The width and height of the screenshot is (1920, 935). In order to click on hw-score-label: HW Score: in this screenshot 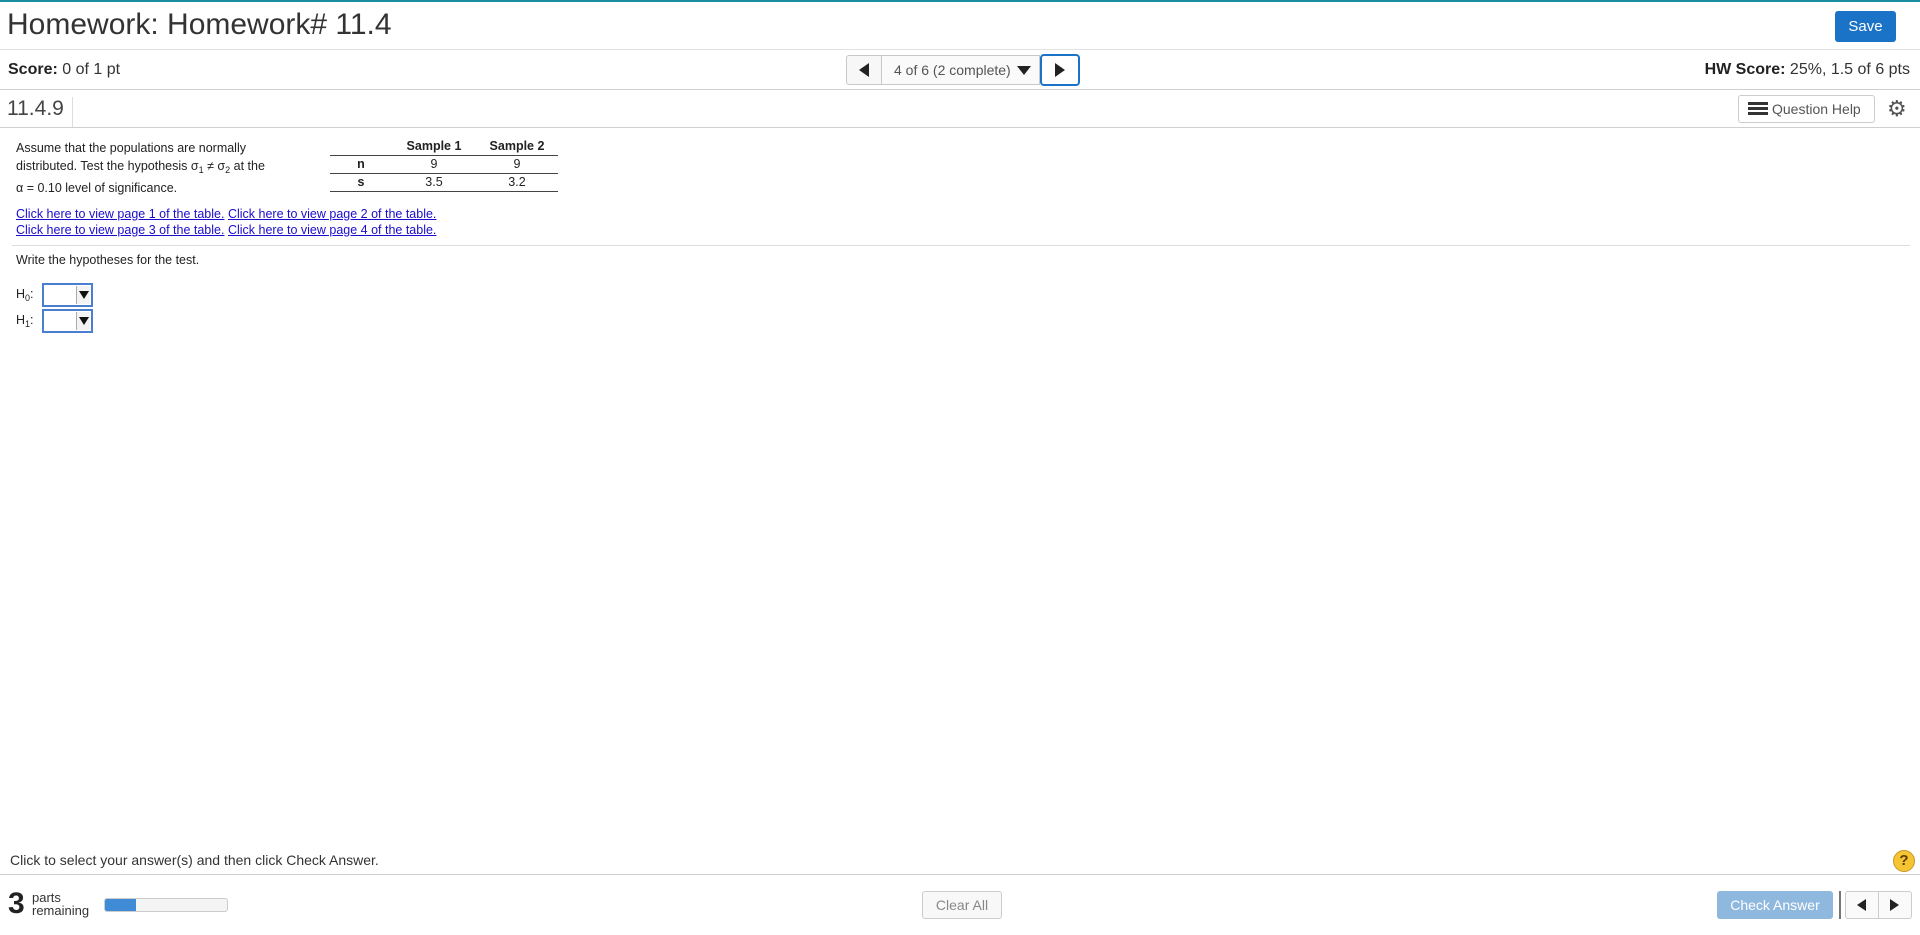, I will do `click(1745, 69)`.